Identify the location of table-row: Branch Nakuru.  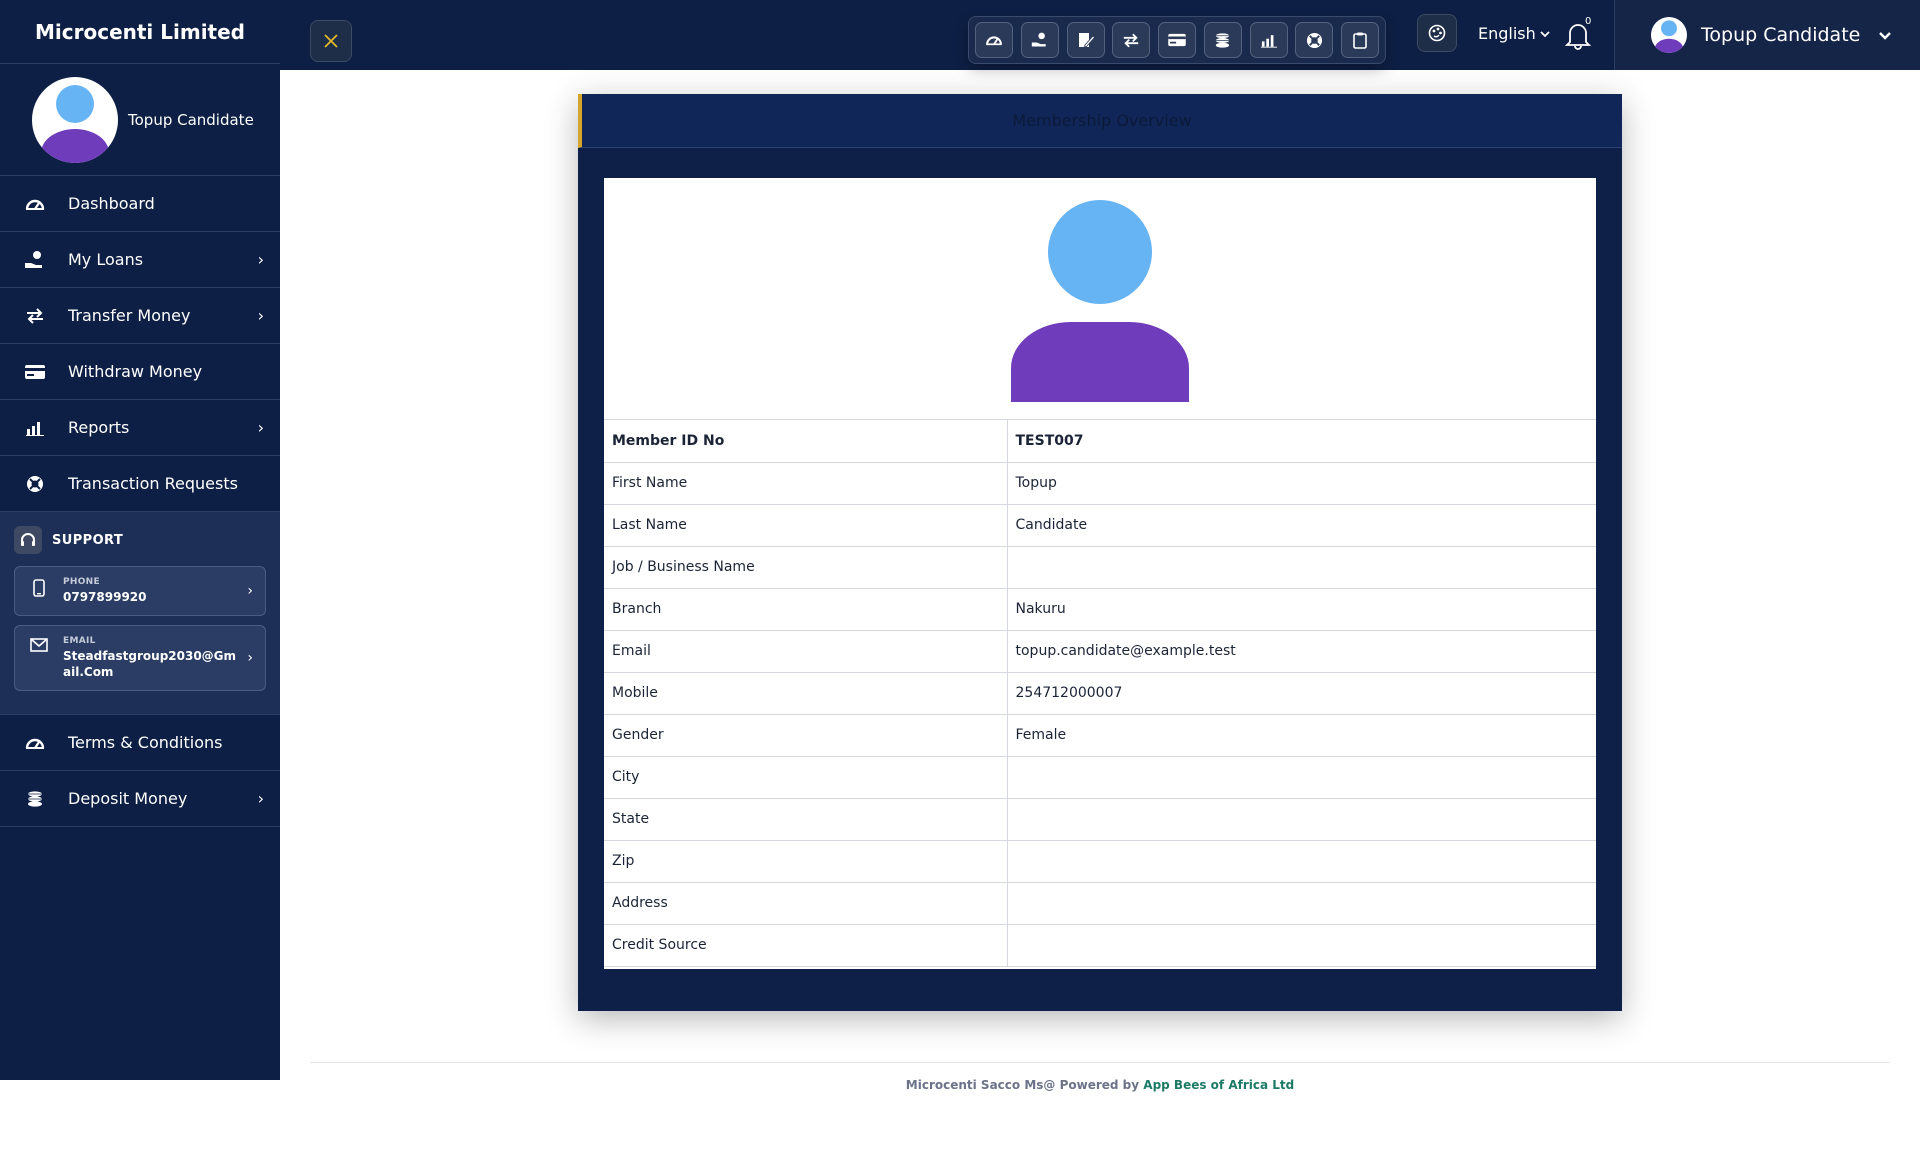
(1100, 609).